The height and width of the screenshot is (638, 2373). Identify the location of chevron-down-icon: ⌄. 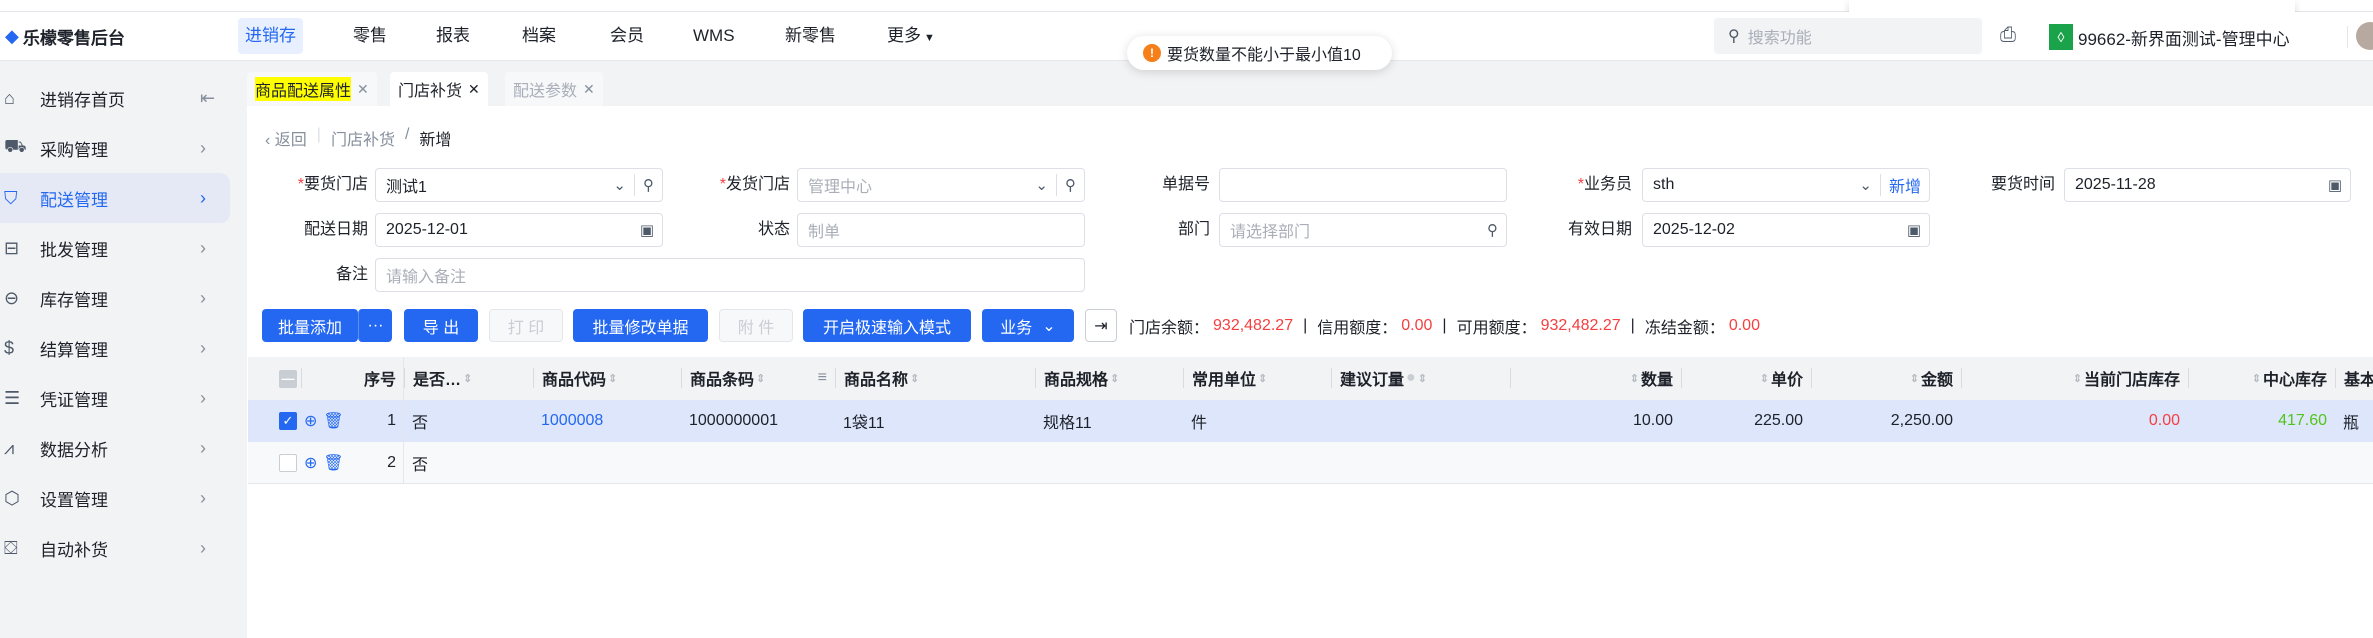
(619, 185).